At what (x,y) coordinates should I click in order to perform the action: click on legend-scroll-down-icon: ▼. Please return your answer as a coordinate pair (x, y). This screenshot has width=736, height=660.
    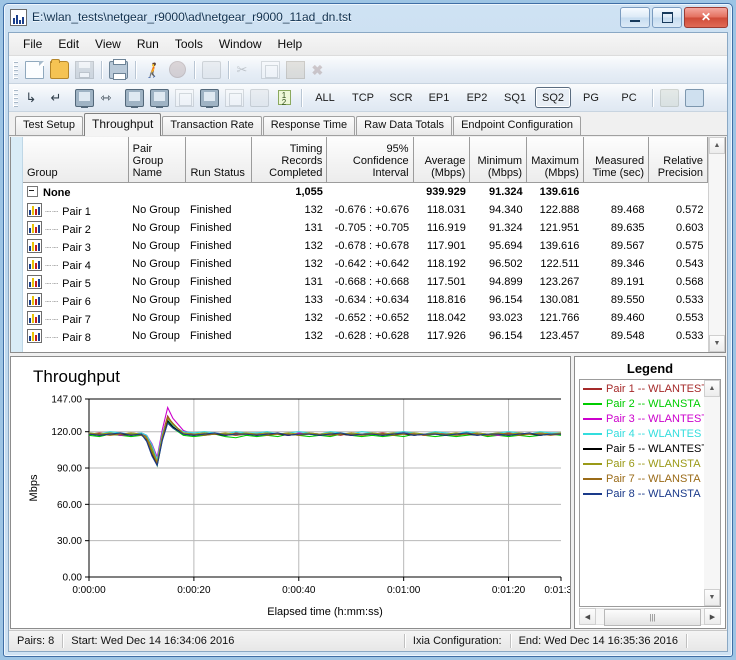
    Looking at the image, I should click on (712, 597).